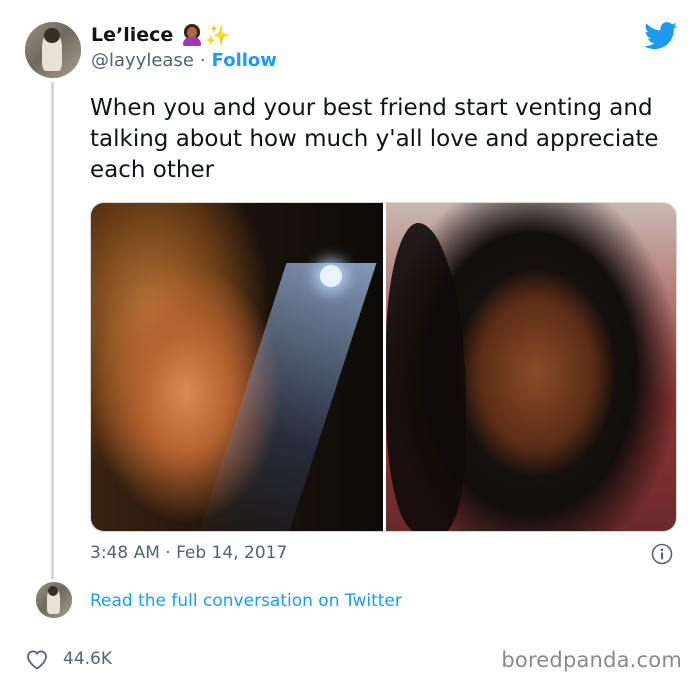  What do you see at coordinates (54, 600) in the screenshot?
I see `reply-avatar` at bounding box center [54, 600].